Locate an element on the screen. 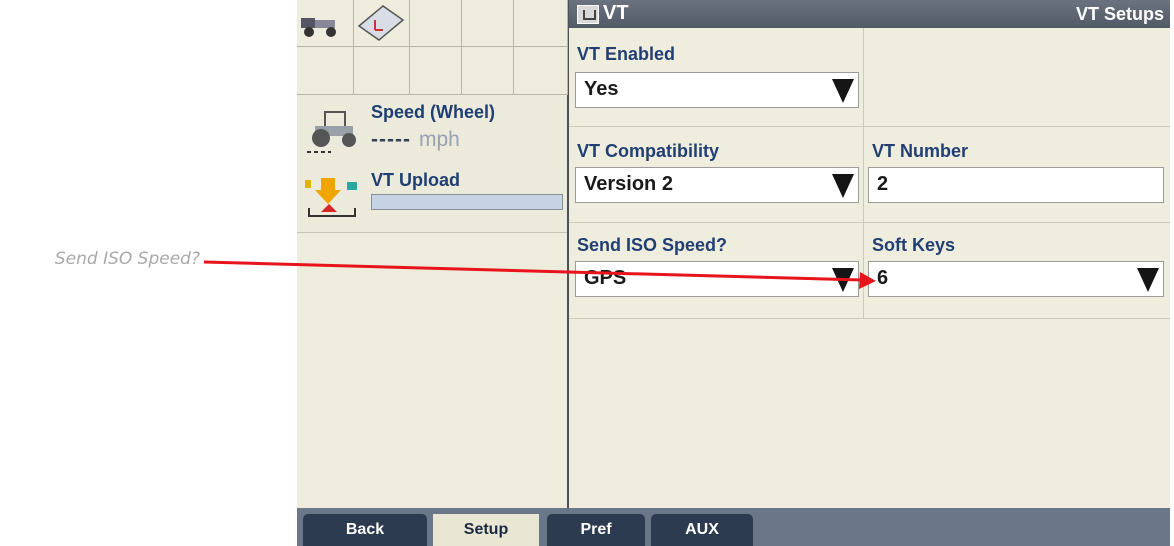 The image size is (1174, 546). icon-grid is located at coordinates (432, 47).